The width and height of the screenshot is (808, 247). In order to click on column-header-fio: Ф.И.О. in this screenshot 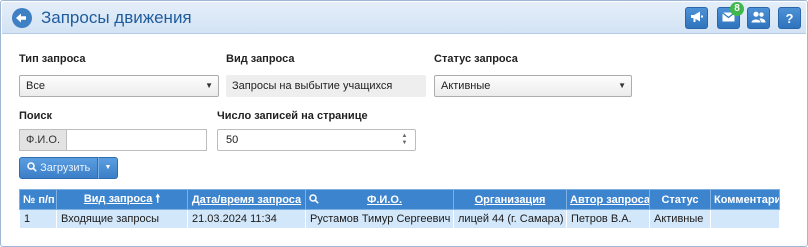, I will do `click(379, 199)`.